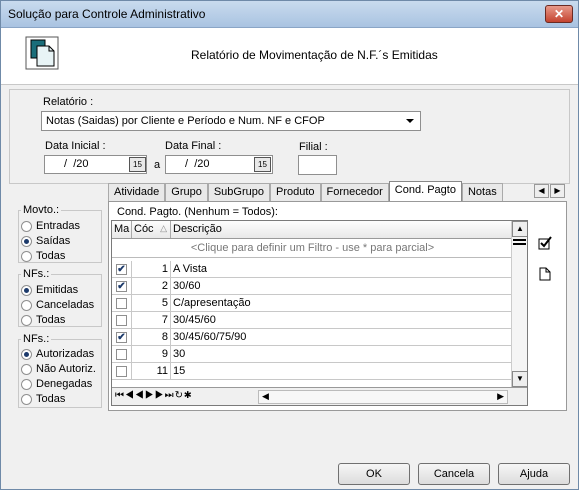 The width and height of the screenshot is (579, 490). I want to click on column-header-description: Descrição, so click(342, 229).